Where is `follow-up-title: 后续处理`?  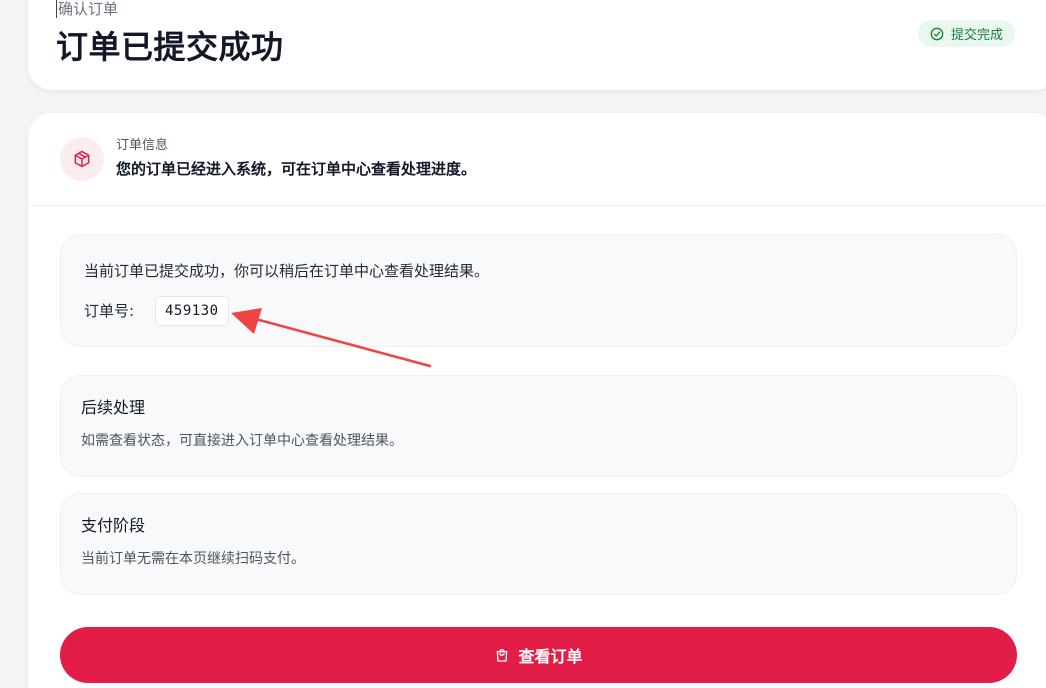 follow-up-title: 后续处理 is located at coordinates (113, 407).